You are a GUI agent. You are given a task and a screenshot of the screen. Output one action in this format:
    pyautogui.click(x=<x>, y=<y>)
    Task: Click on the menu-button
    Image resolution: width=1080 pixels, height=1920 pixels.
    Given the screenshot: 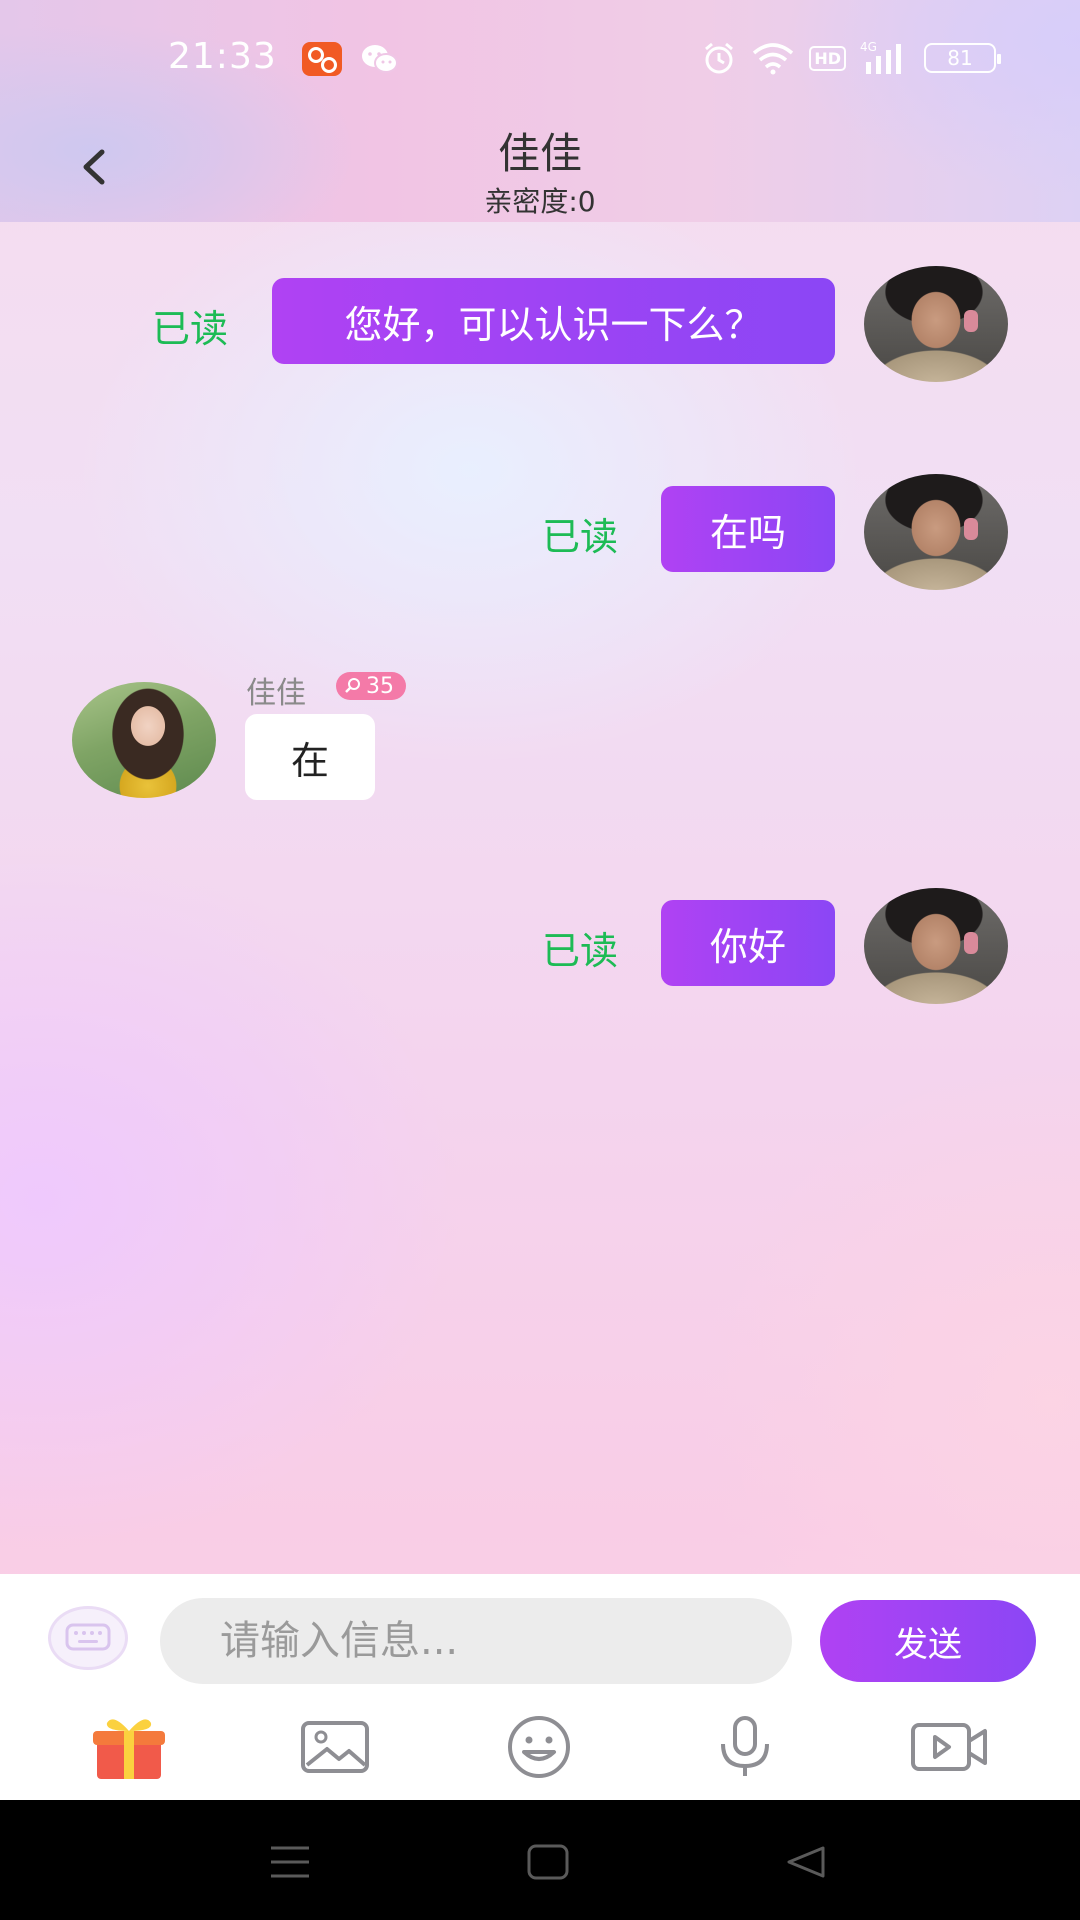 What is the action you would take?
    pyautogui.click(x=290, y=1862)
    